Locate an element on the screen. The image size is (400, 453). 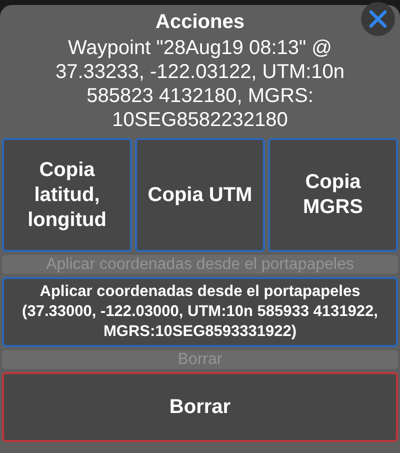
copy-button: Copia MGRS is located at coordinates (333, 195).